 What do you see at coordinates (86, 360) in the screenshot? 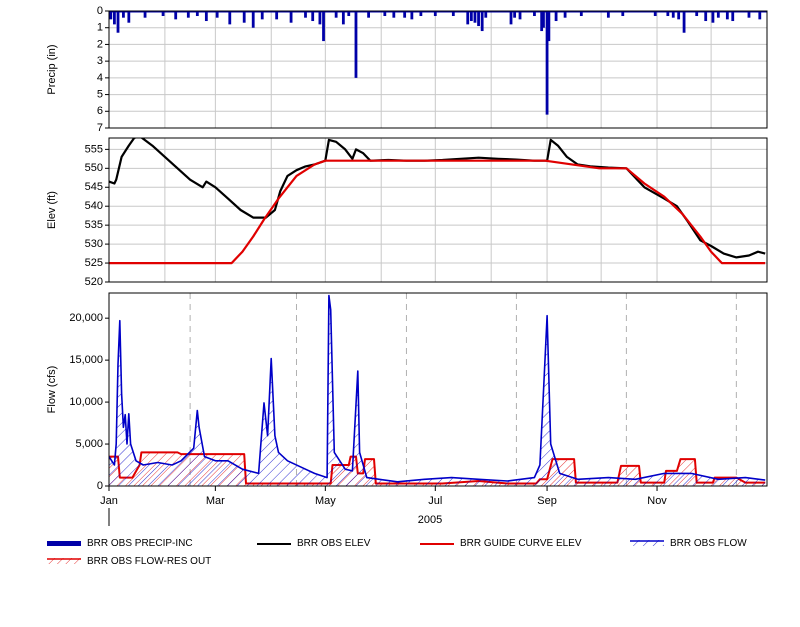
I see `flow-tick-label: 15,000` at bounding box center [86, 360].